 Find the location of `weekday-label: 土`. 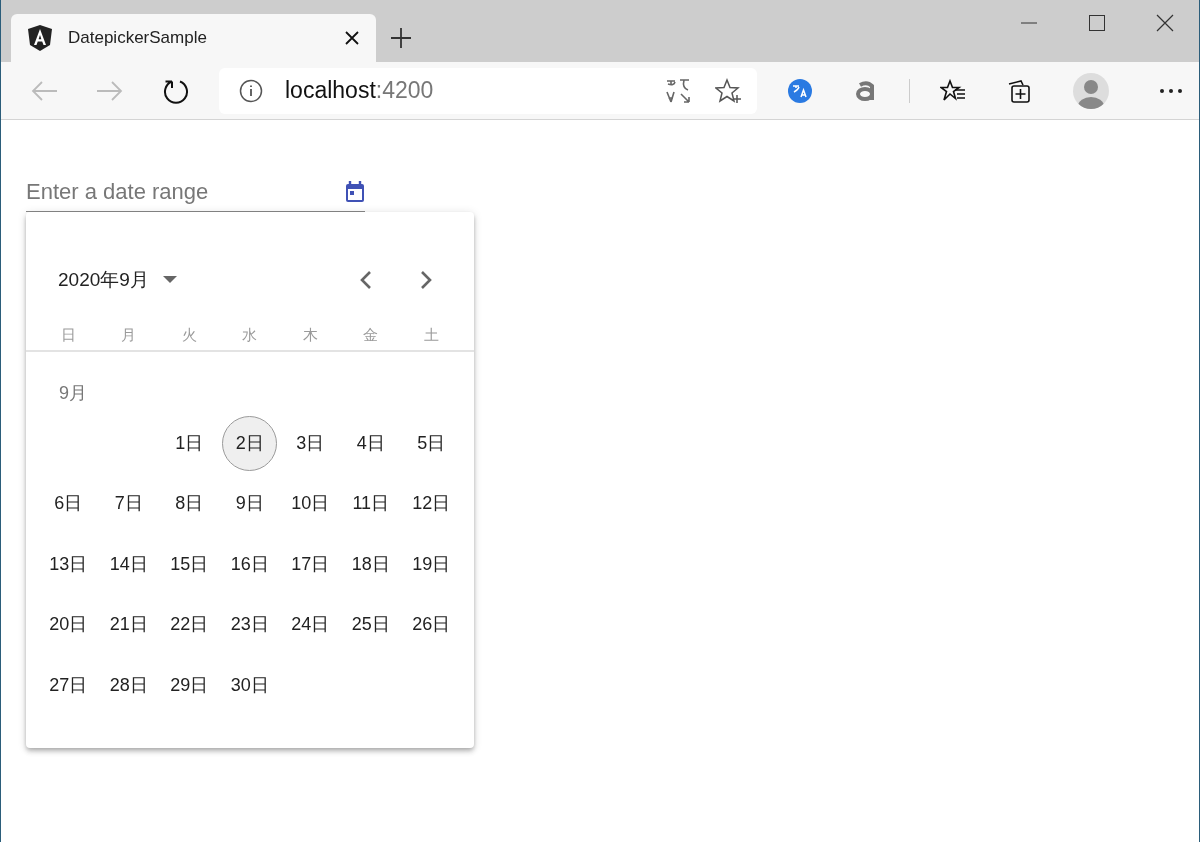

weekday-label: 土 is located at coordinates (431, 335).